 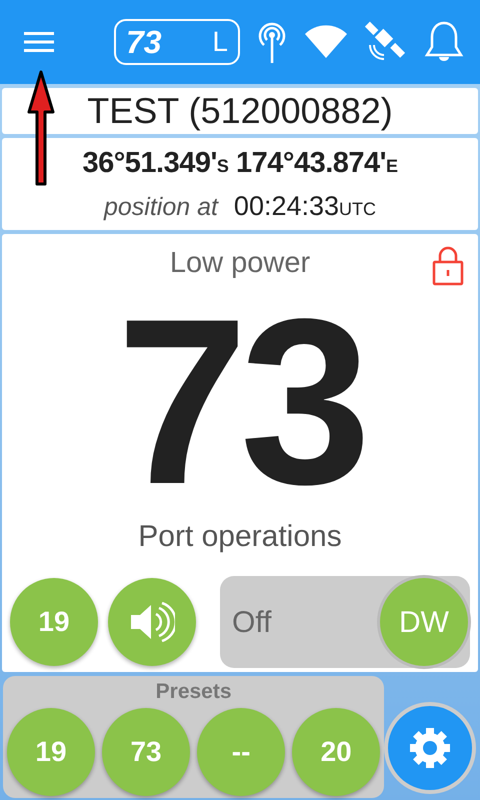 What do you see at coordinates (240, 111) in the screenshot?
I see `vessel-name: TEST (512000882)` at bounding box center [240, 111].